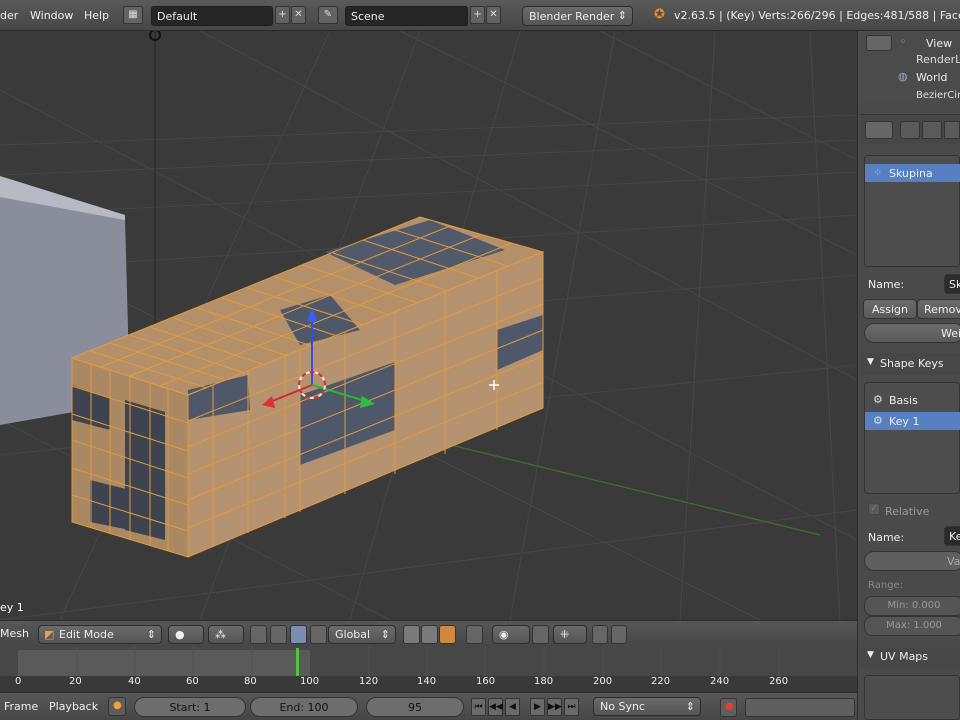 This screenshot has width=960, height=720. I want to click on playback-menu: Playback, so click(73, 706).